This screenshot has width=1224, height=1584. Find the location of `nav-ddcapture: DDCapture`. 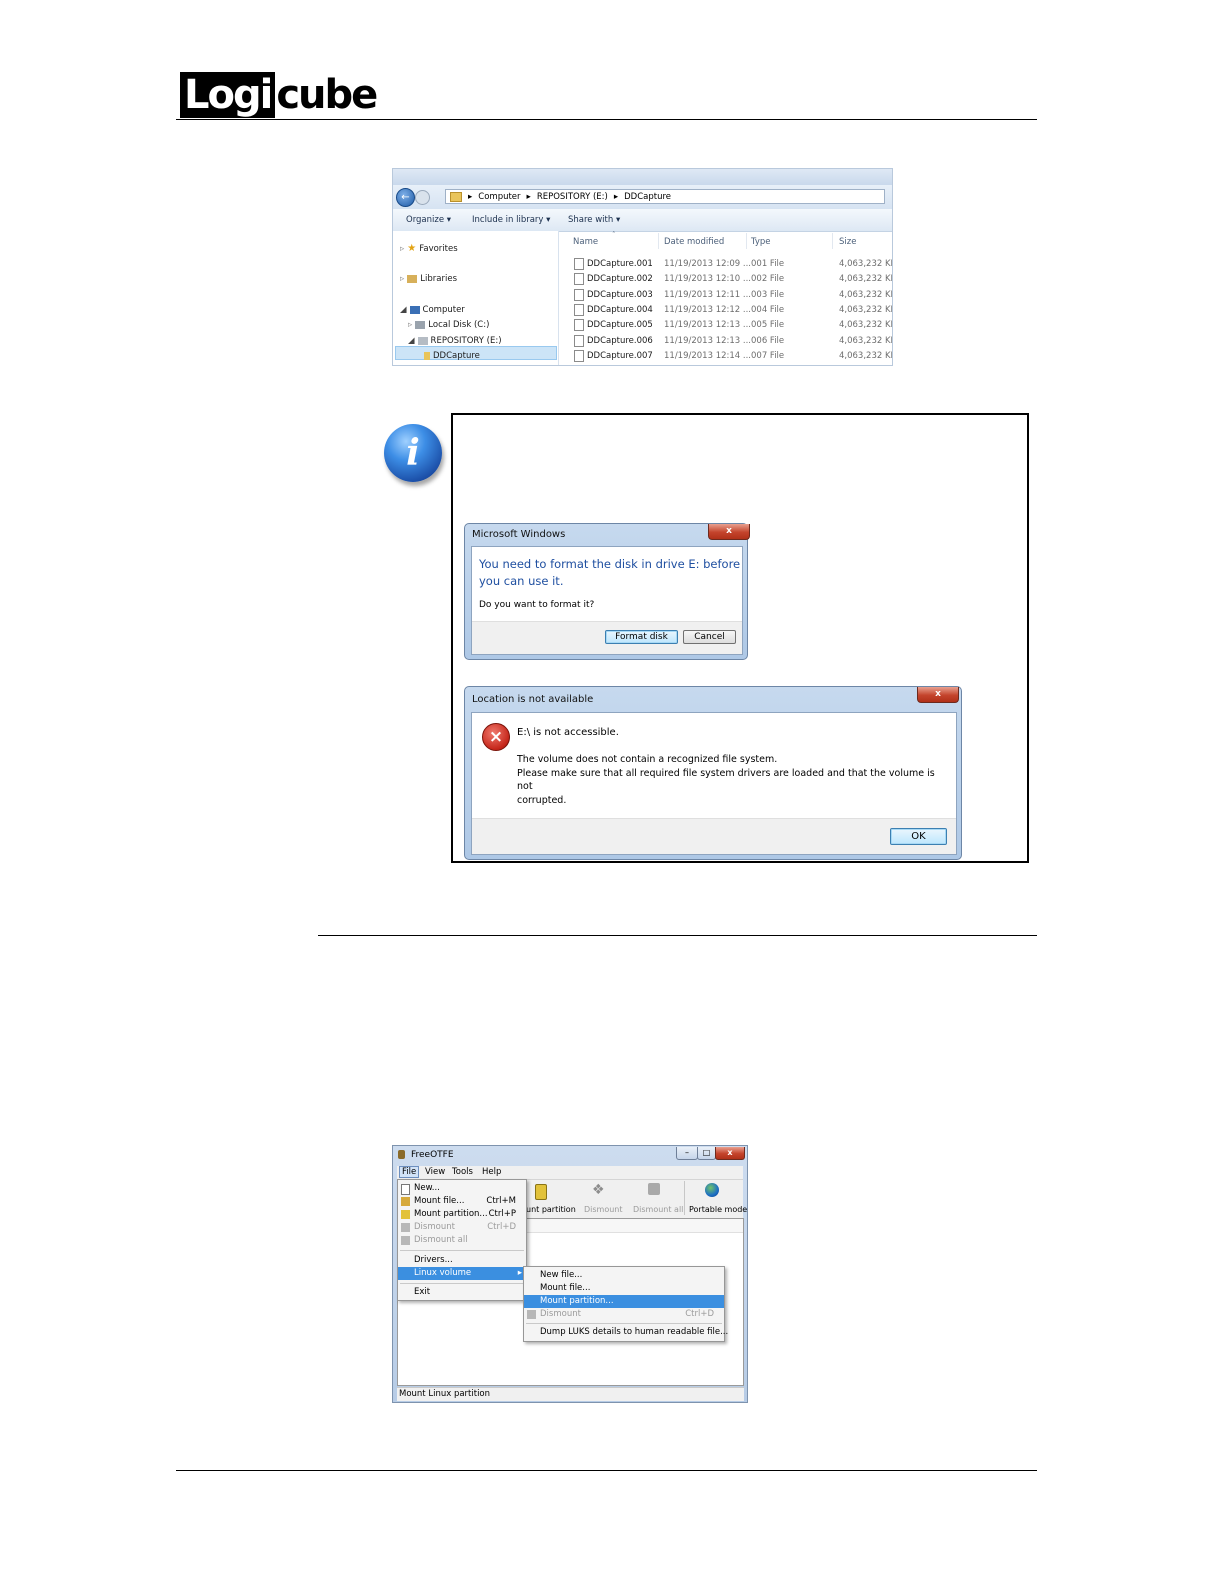

nav-ddcapture: DDCapture is located at coordinates (452, 356).